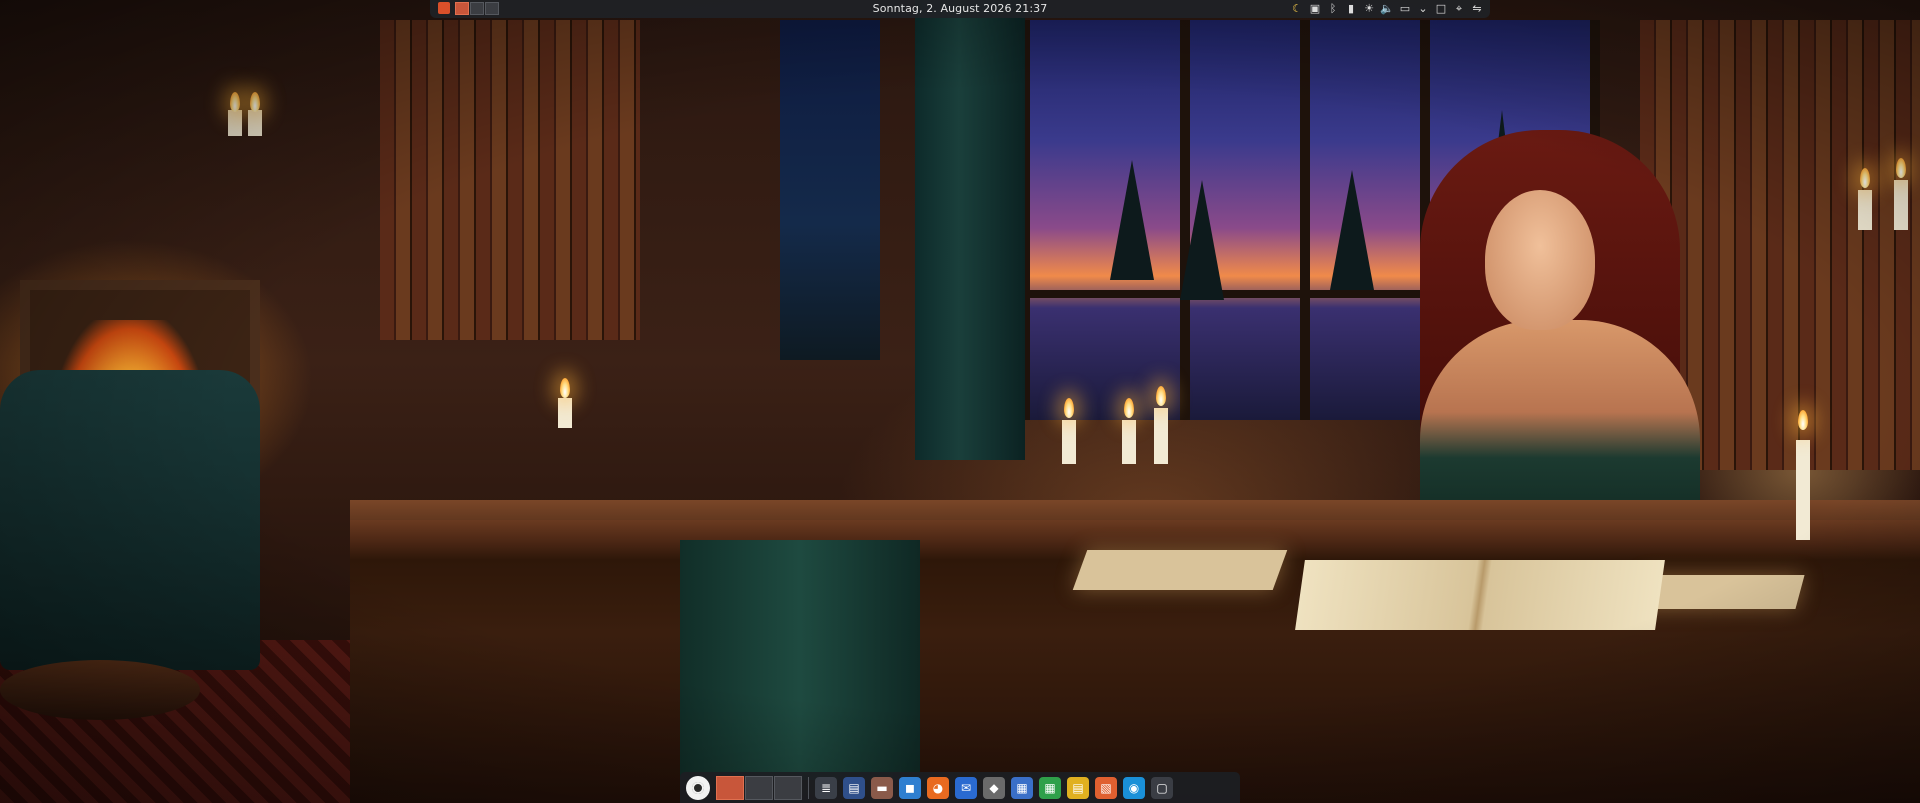 This screenshot has height=803, width=1920. Describe the element at coordinates (1550, 340) in the screenshot. I see `wallpaper-figure` at that location.